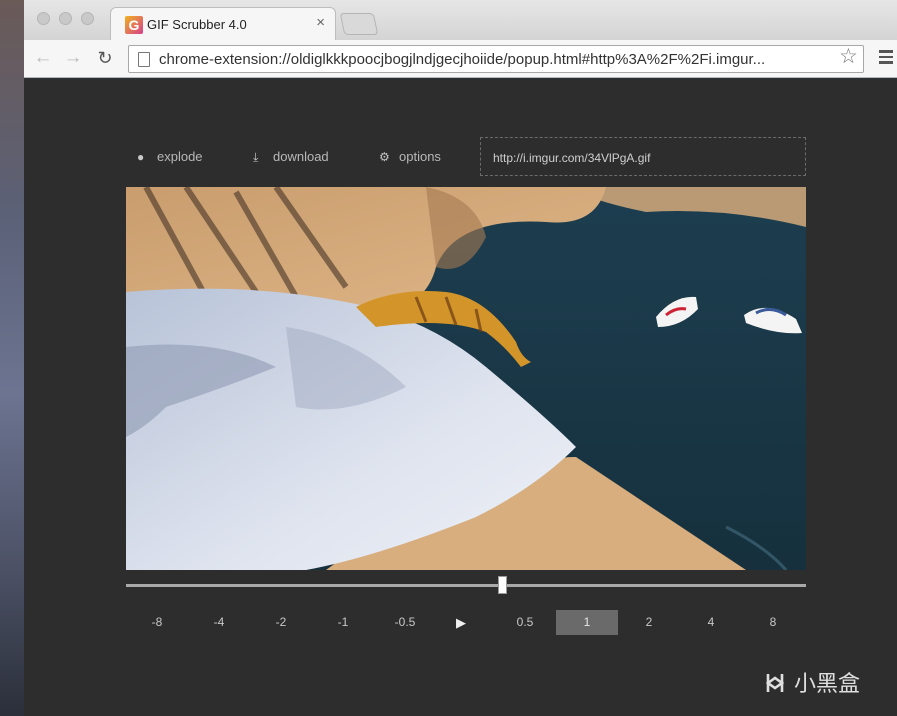 This screenshot has width=897, height=716. I want to click on bomb-icon: ●, so click(141, 157).